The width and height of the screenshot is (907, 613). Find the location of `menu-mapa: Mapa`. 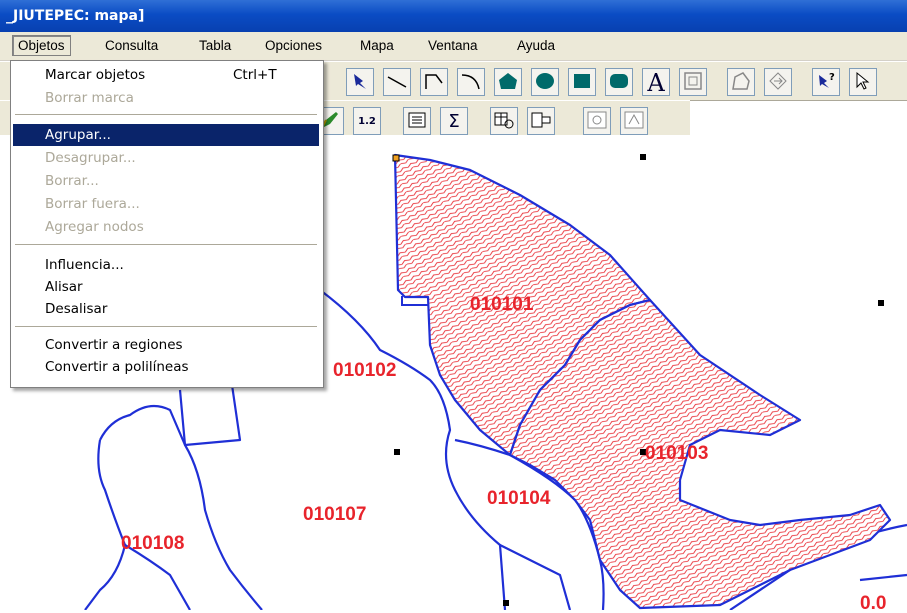

menu-mapa: Mapa is located at coordinates (377, 45).